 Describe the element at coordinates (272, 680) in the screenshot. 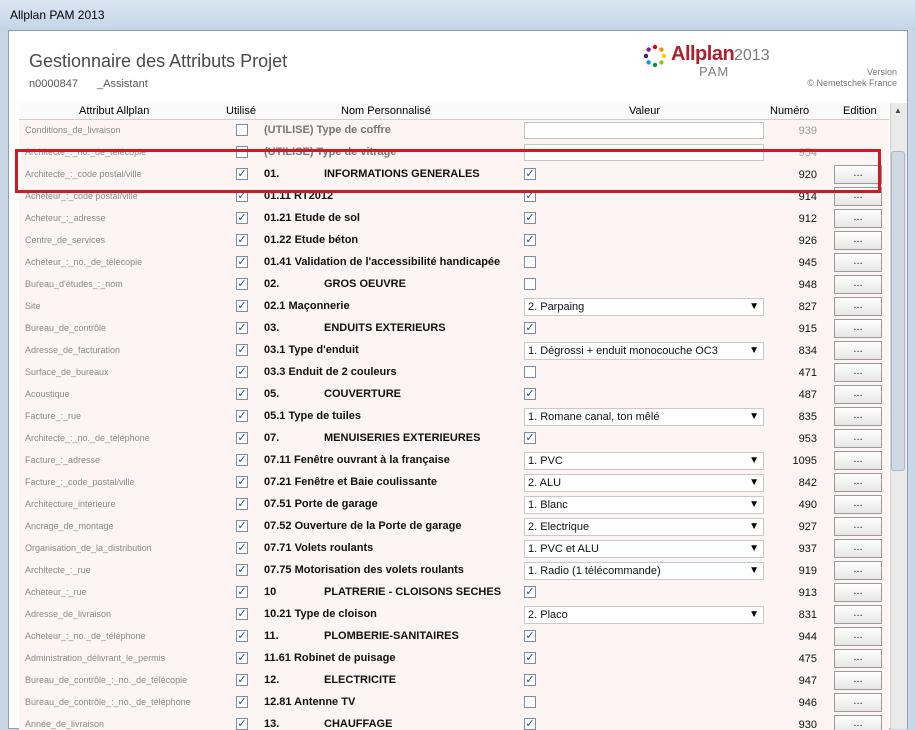

I see `custom-name-code: 12.` at that location.